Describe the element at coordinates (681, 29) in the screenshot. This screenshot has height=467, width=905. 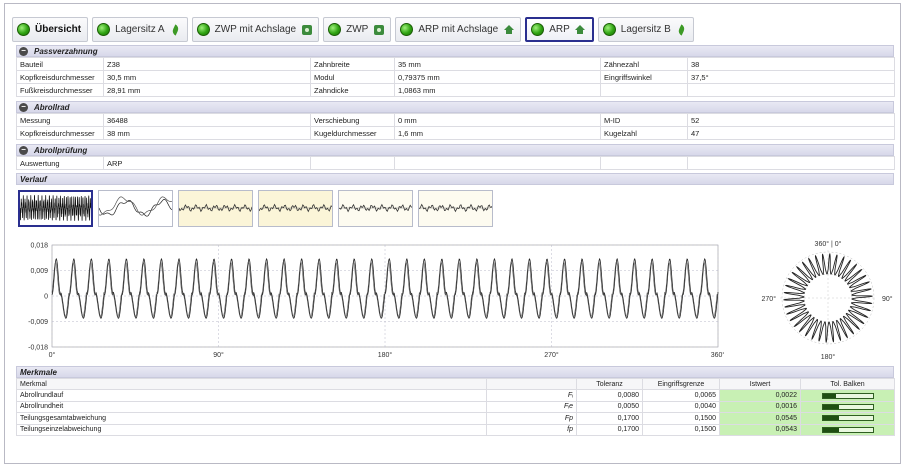
I see `leaf-icon` at that location.